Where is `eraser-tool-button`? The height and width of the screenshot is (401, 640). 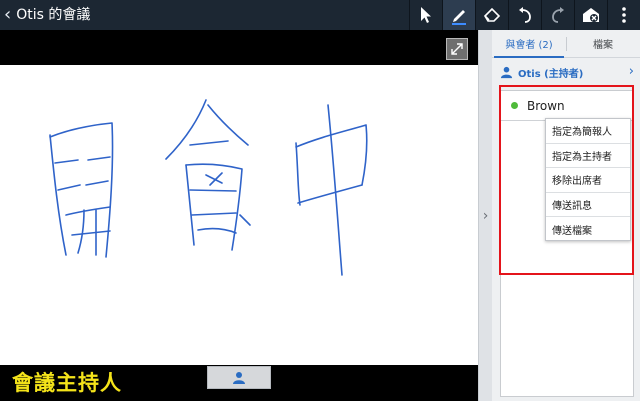 eraser-tool-button is located at coordinates (491, 15).